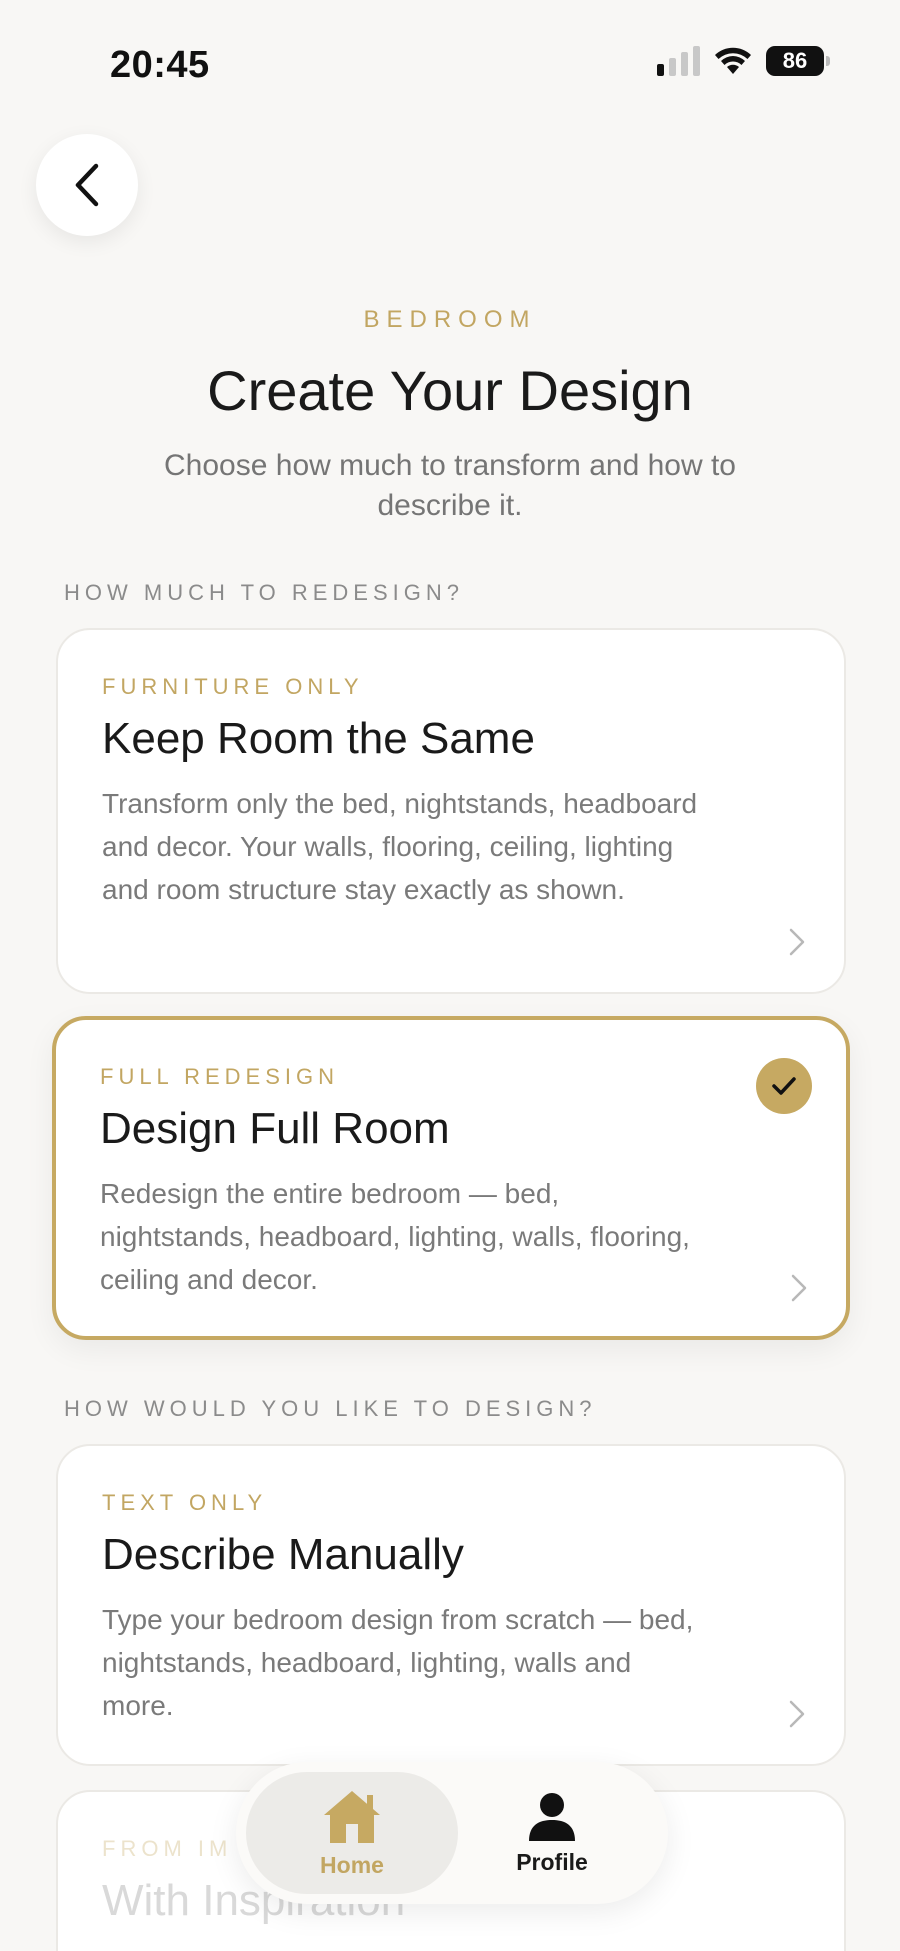  I want to click on bottom-nav: Home Profile, so click(452, 1833).